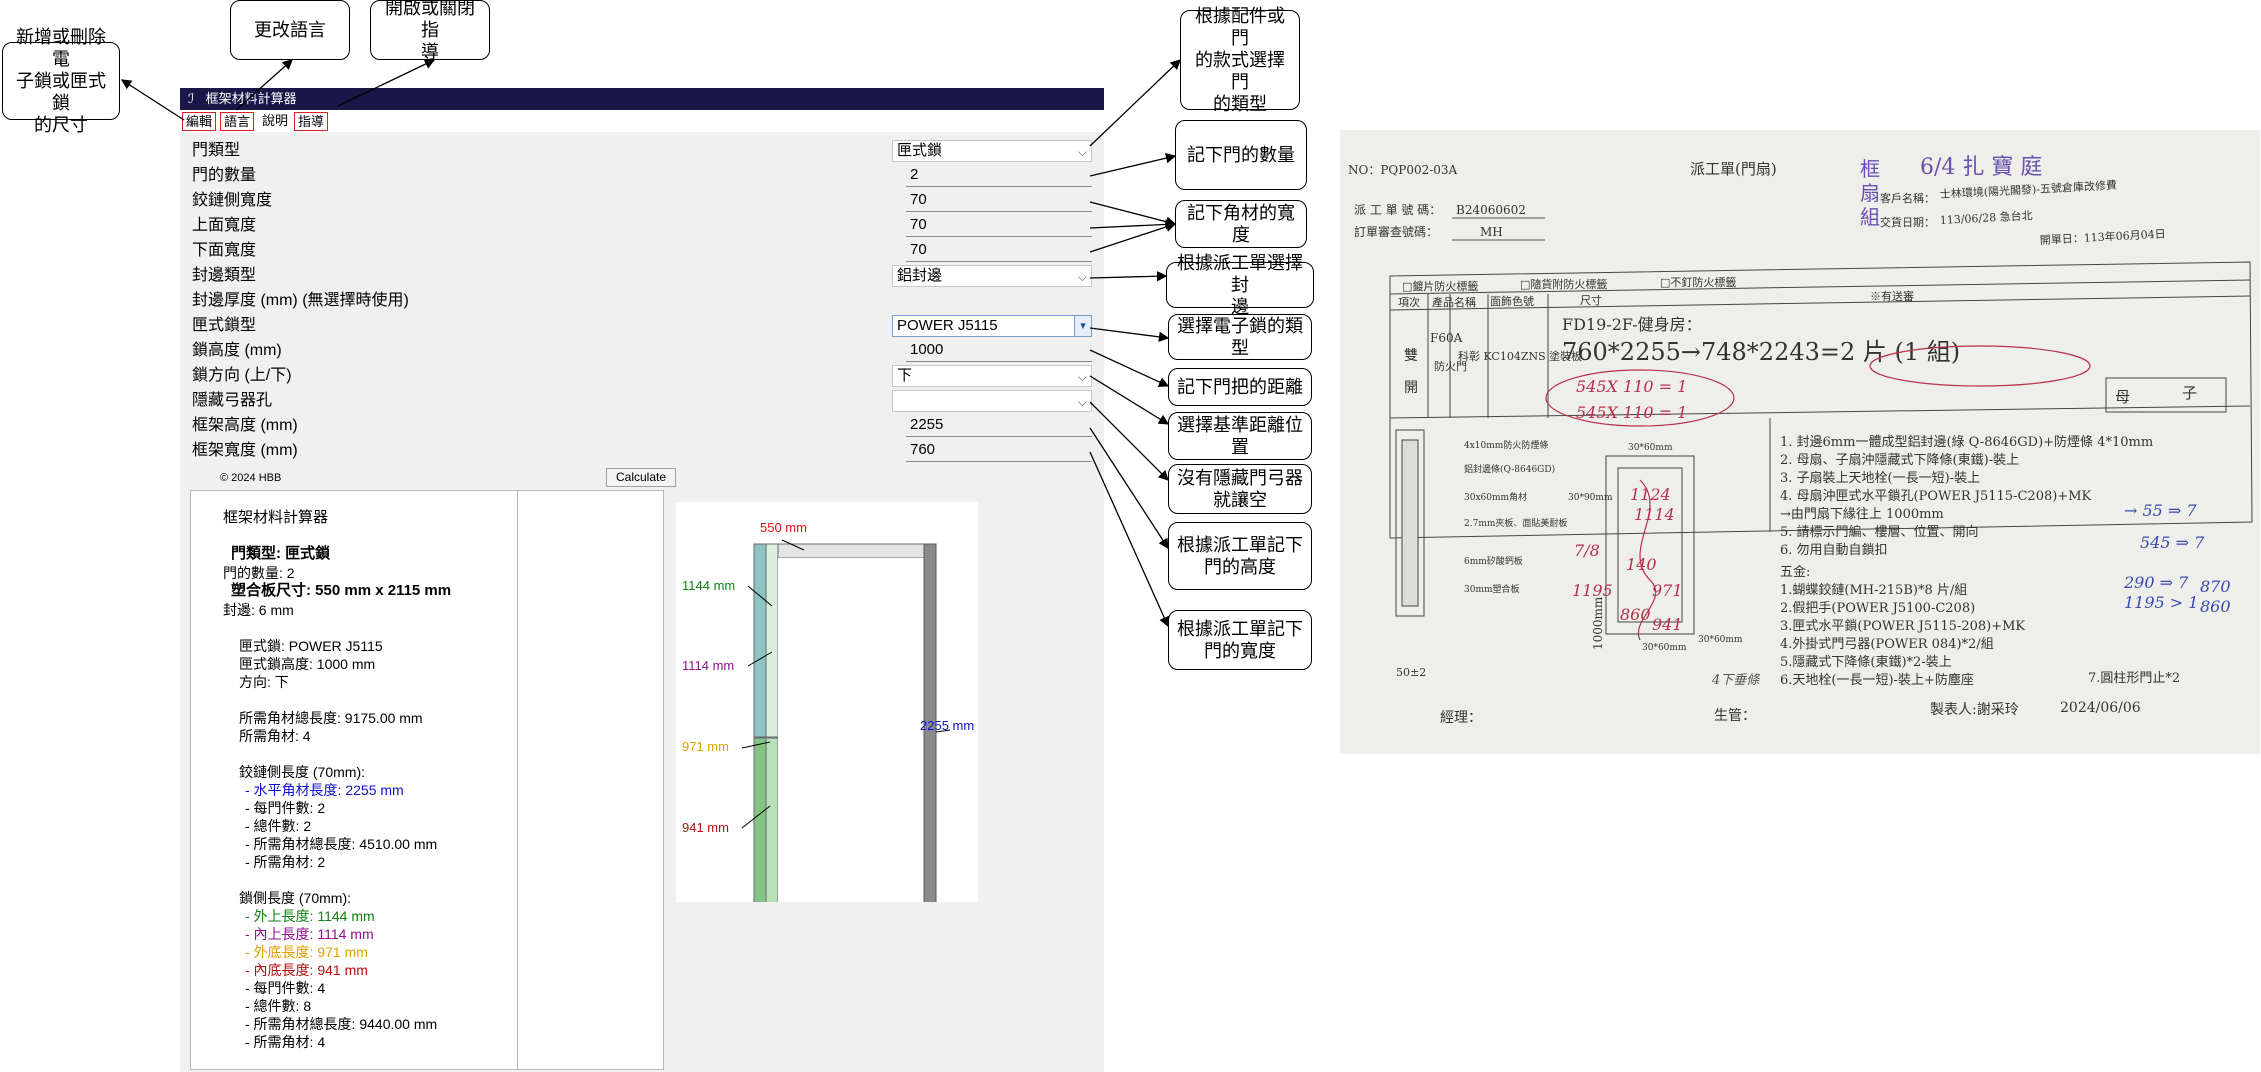  Describe the element at coordinates (1736, 680) in the screenshot. I see `wo-hand-bottom: 4下垂條` at that location.